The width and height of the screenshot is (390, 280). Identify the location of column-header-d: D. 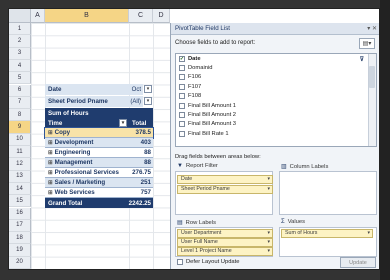
(161, 16).